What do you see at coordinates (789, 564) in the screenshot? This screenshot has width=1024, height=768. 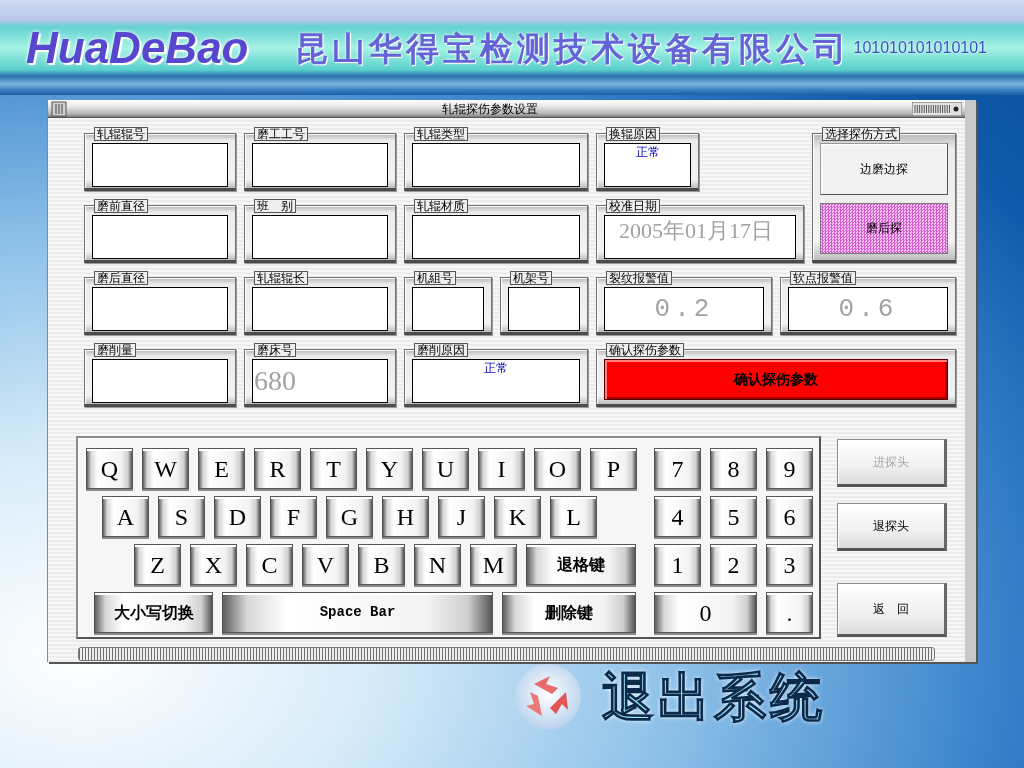 I see `numpad-key: 3` at bounding box center [789, 564].